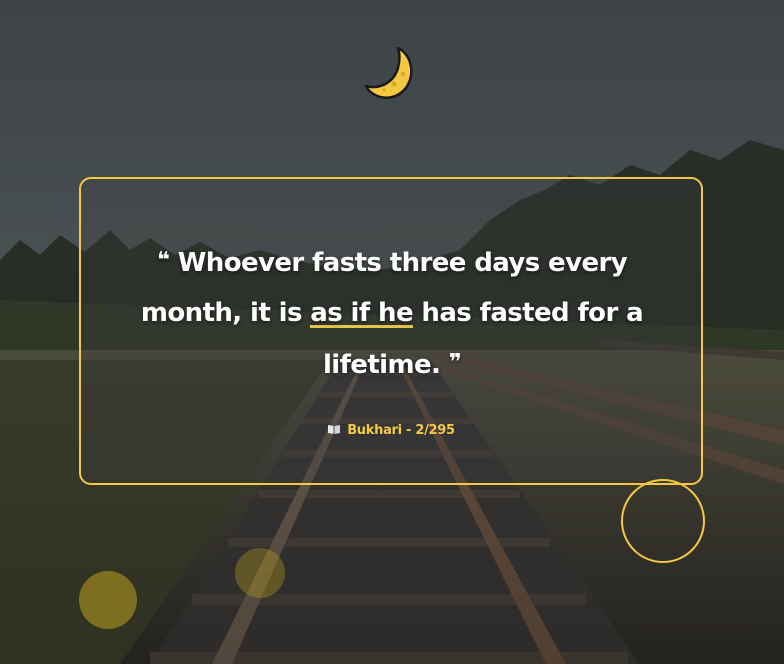 This screenshot has width=784, height=664. Describe the element at coordinates (391, 73) in the screenshot. I see `crescent-moon-icon` at that location.